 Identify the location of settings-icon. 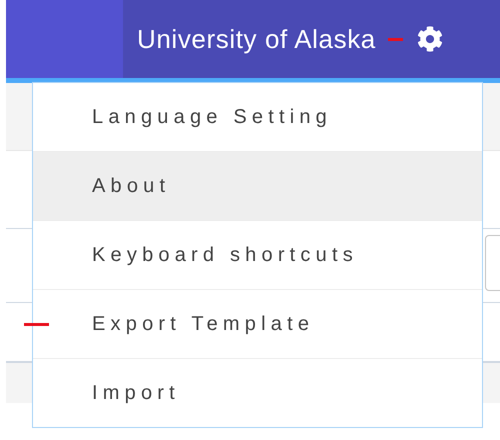
(429, 39).